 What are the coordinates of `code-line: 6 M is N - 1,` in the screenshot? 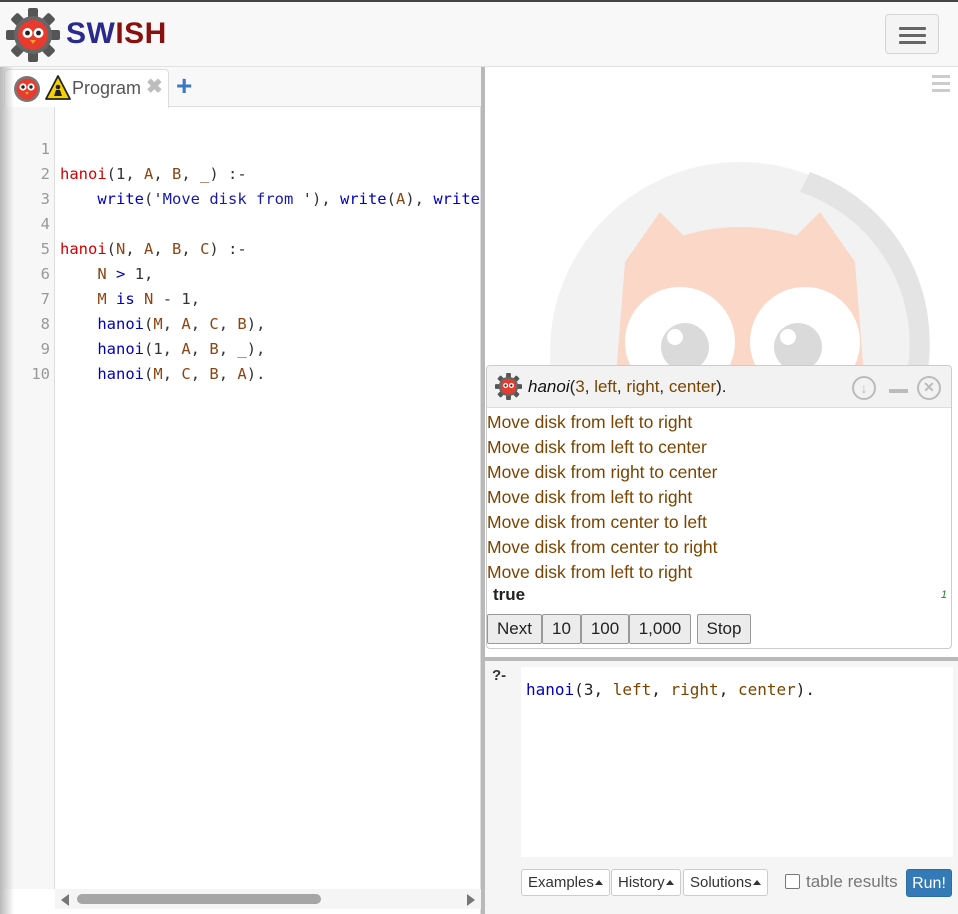 It's located at (240, 272).